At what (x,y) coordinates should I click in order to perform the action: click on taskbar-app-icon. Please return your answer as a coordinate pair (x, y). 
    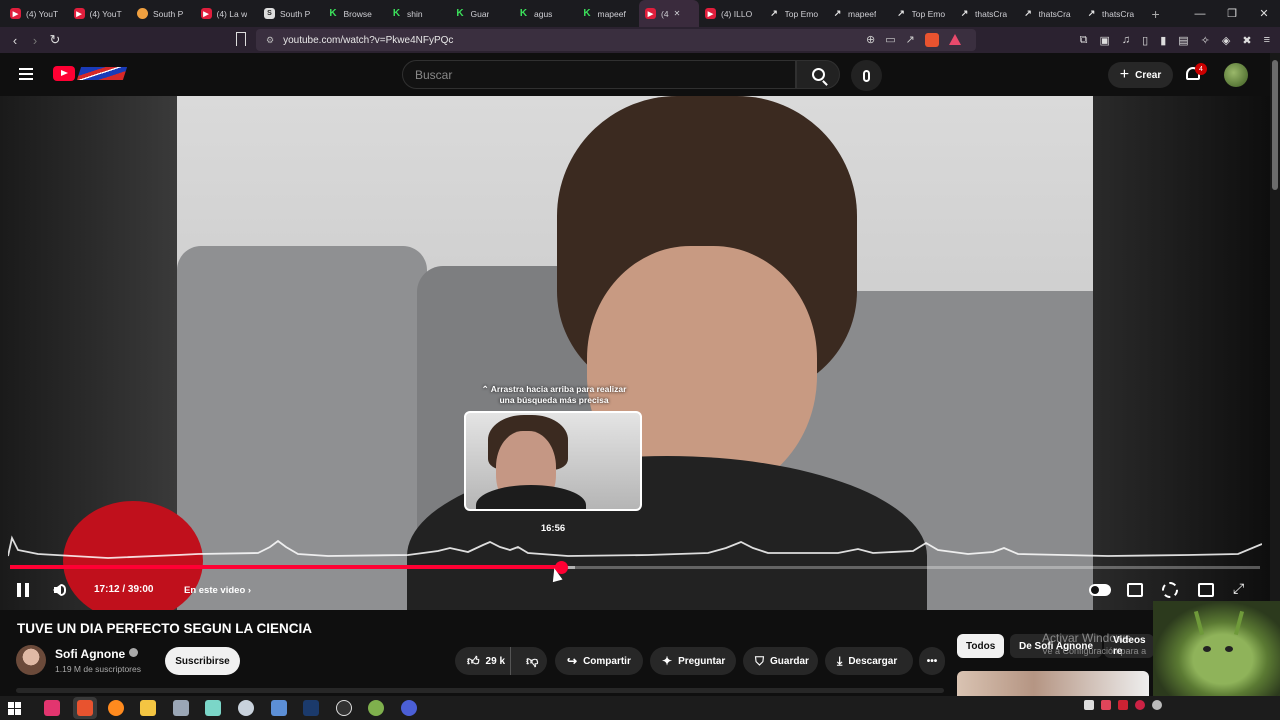
    Looking at the image, I should click on (52, 708).